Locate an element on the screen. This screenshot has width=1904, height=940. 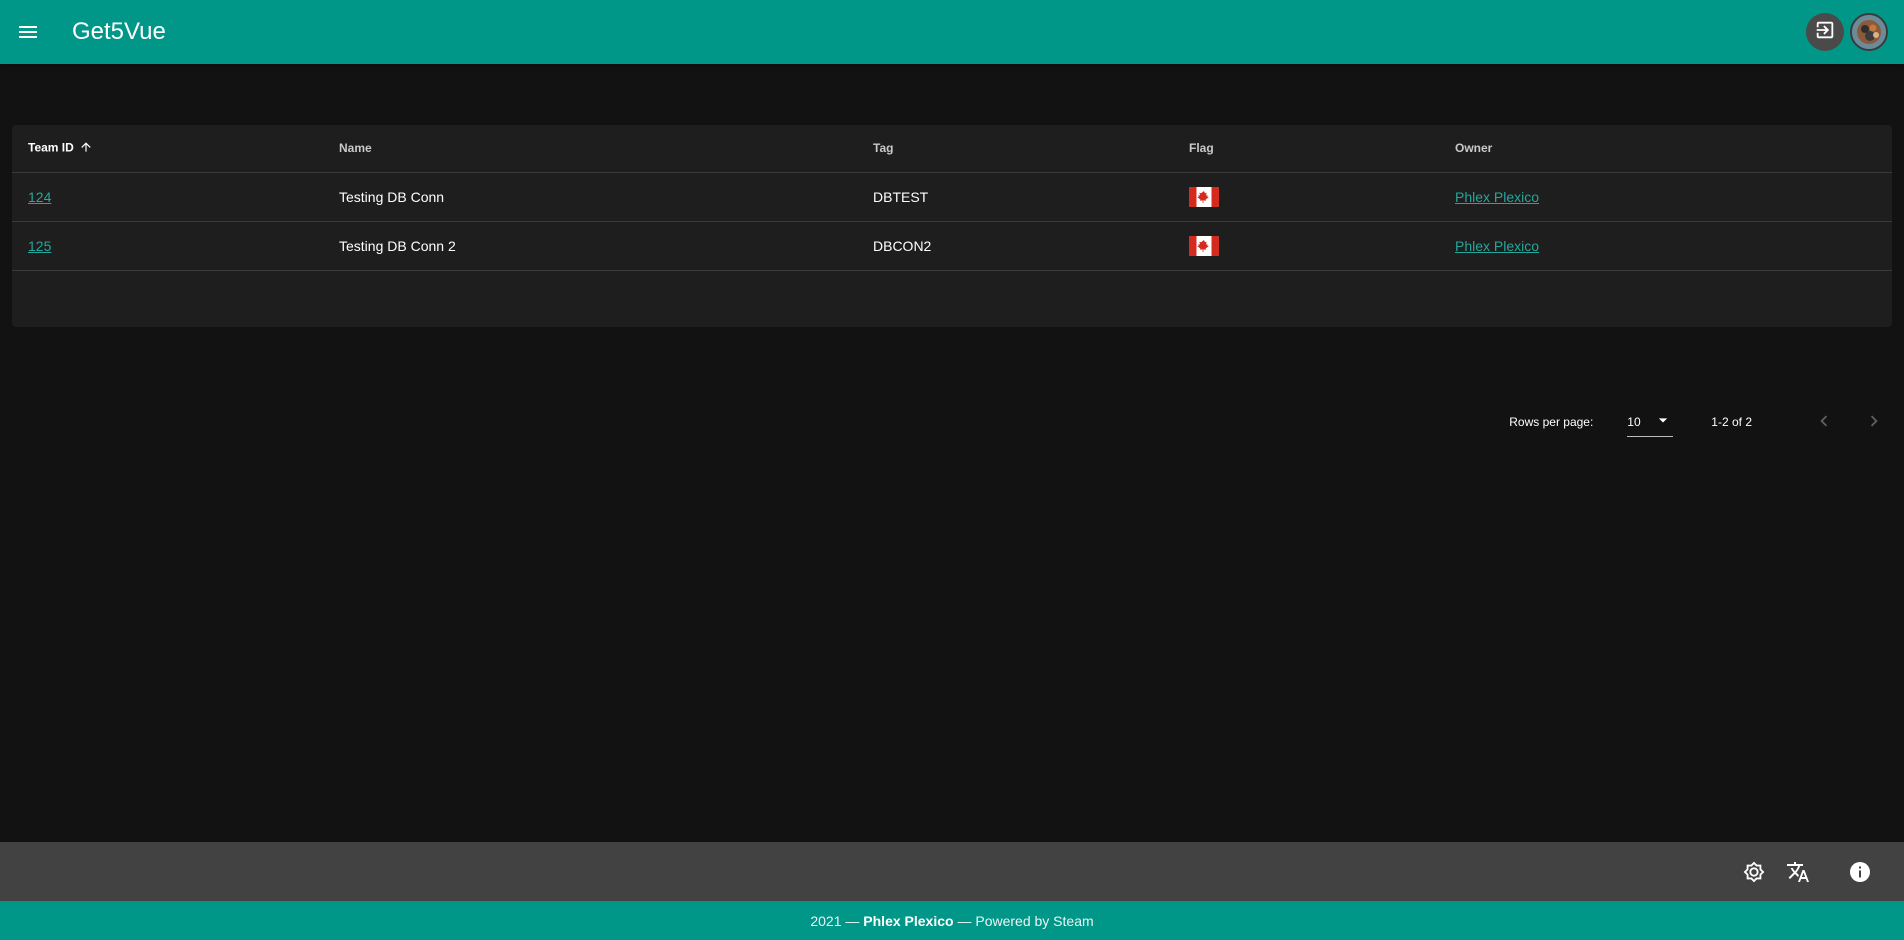
table-row: 124 Testing DB Conn DBTEST Phlex Plexico is located at coordinates (952, 197).